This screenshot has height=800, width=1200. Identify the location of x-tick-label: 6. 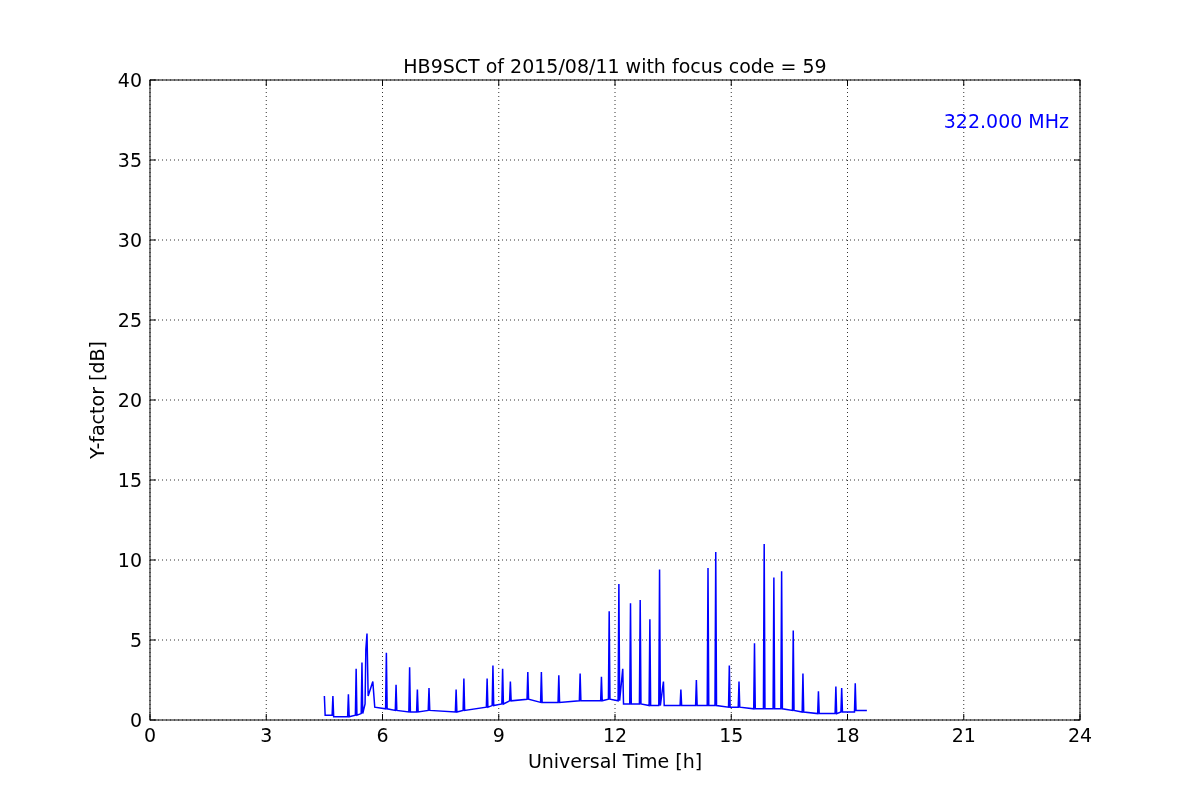
(382, 735).